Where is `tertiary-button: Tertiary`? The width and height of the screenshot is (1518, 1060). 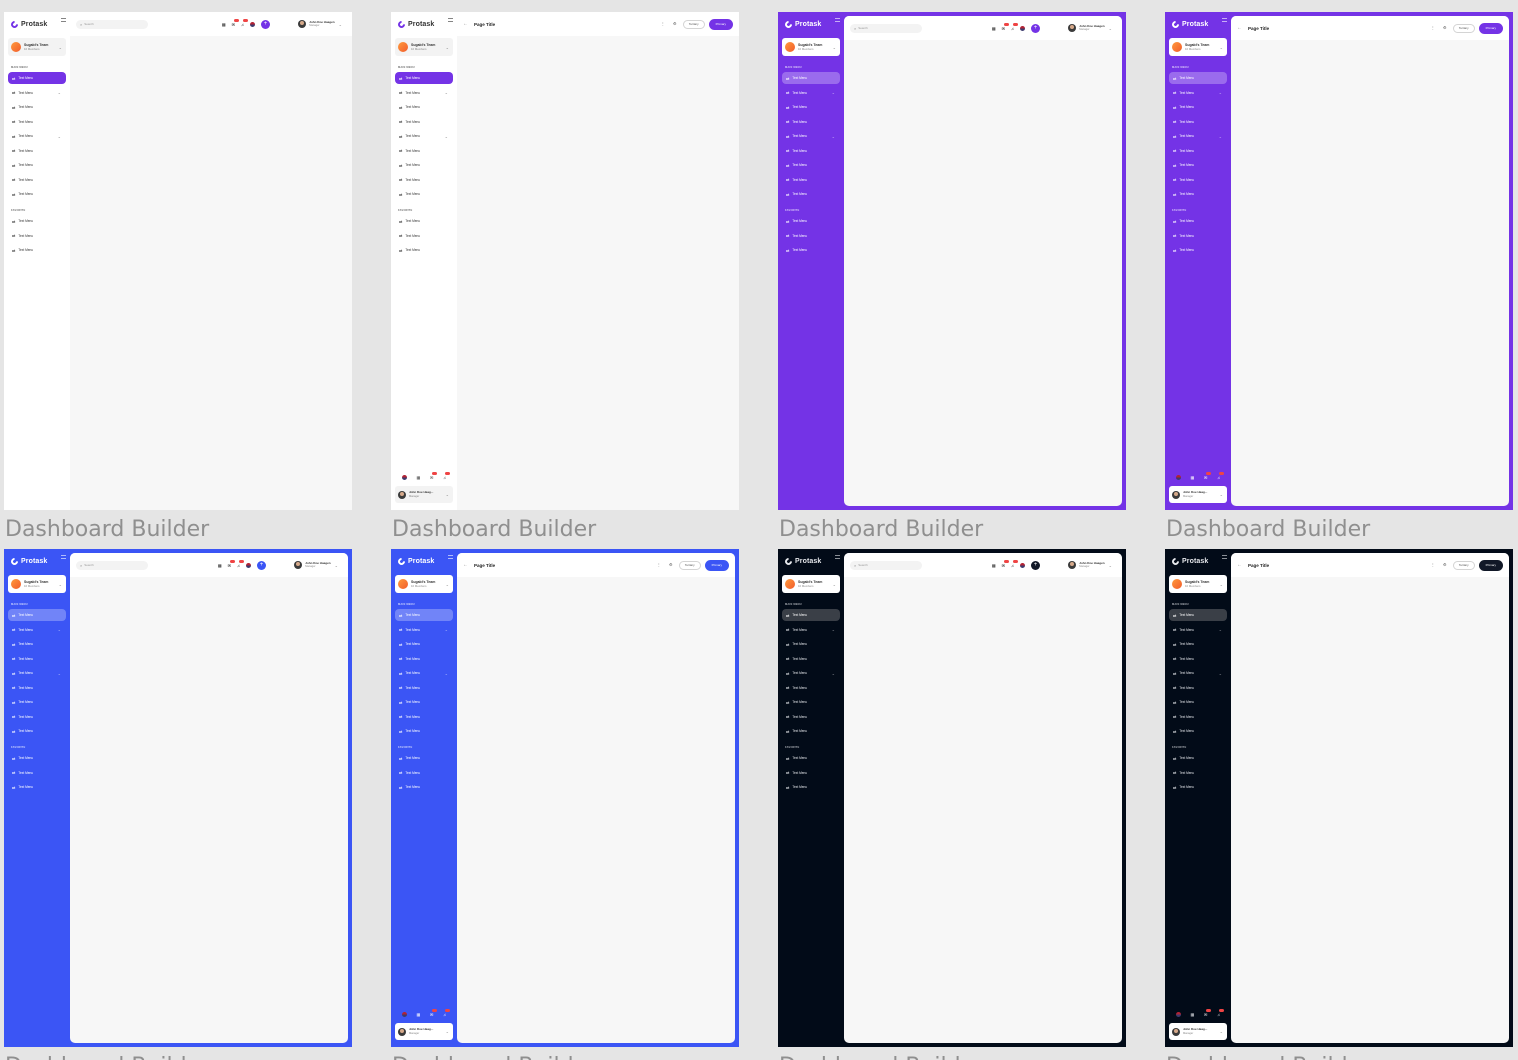 tertiary-button: Tertiary is located at coordinates (689, 565).